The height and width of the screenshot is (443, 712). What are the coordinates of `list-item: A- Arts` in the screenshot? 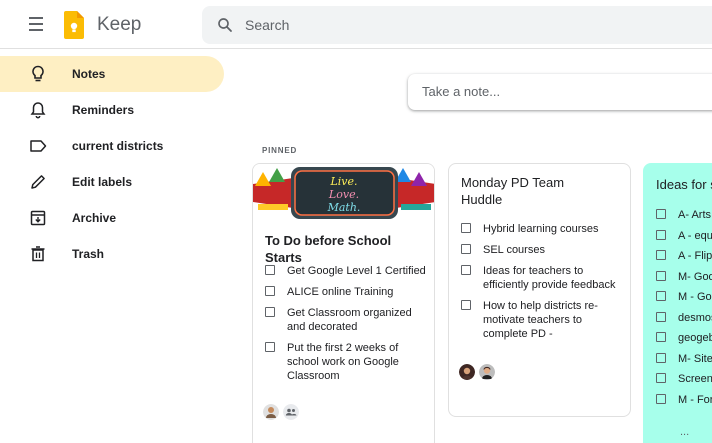 It's located at (684, 215).